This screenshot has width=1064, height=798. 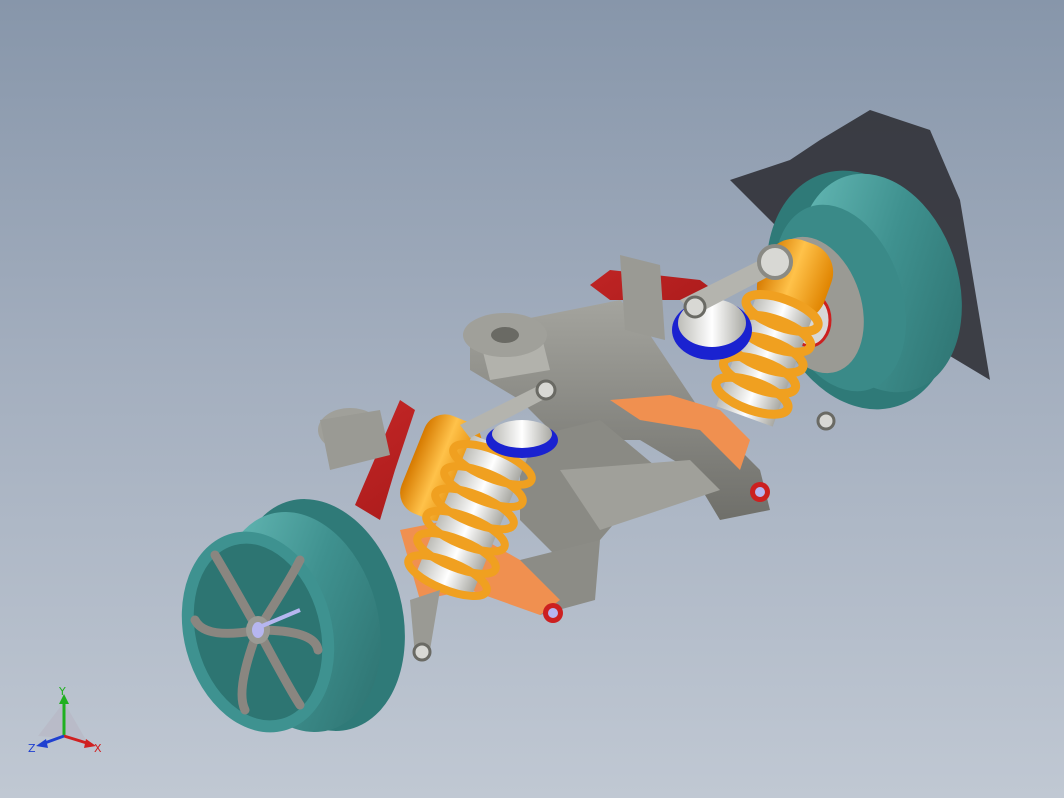 I want to click on triad-y-label: Y, so click(x=62, y=691).